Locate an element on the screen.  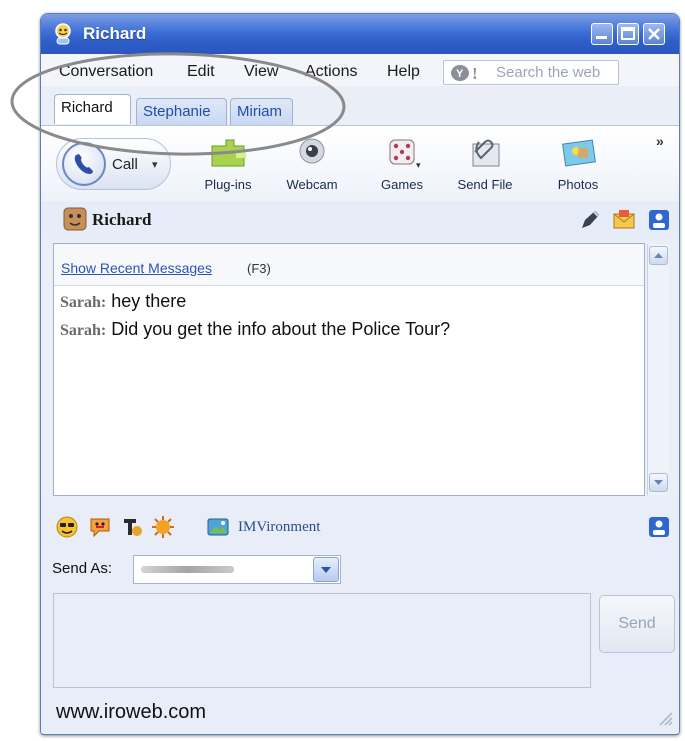
chat-scrollbar is located at coordinates (658, 369).